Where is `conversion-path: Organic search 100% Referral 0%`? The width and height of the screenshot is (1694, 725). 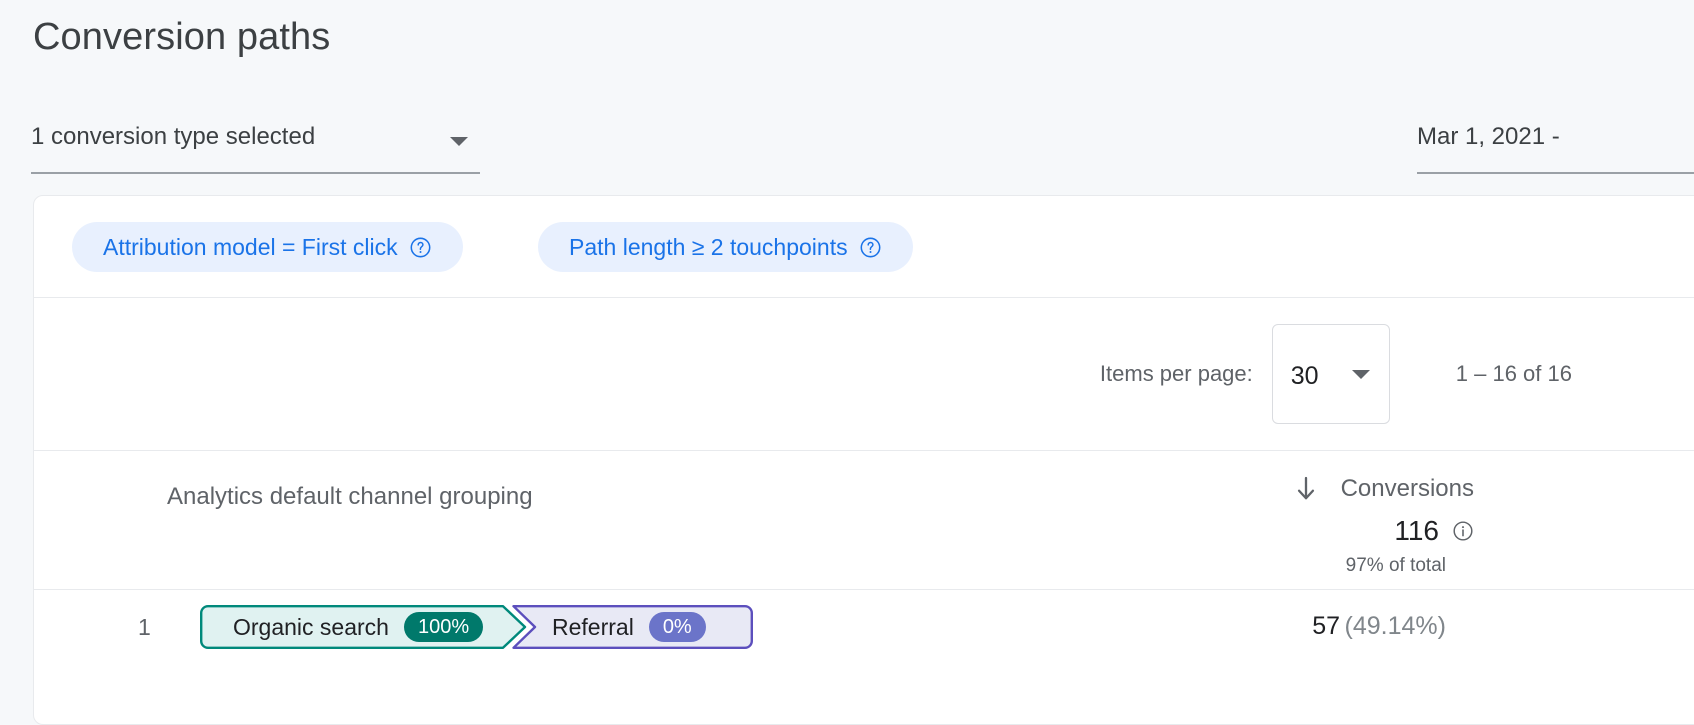 conversion-path: Organic search 100% Referral 0% is located at coordinates (476, 627).